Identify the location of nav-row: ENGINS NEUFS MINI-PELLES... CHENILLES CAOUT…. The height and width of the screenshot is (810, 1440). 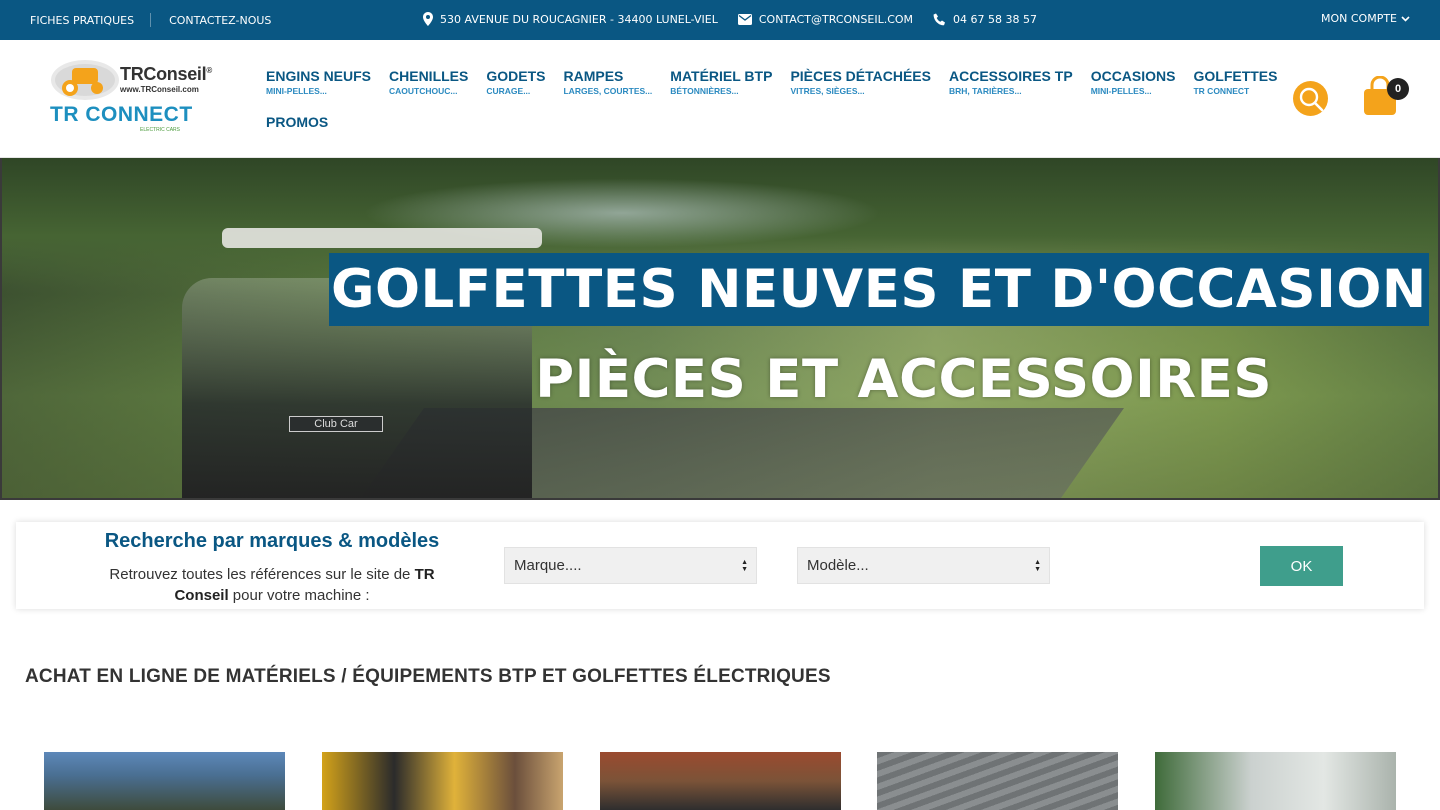
(780, 82).